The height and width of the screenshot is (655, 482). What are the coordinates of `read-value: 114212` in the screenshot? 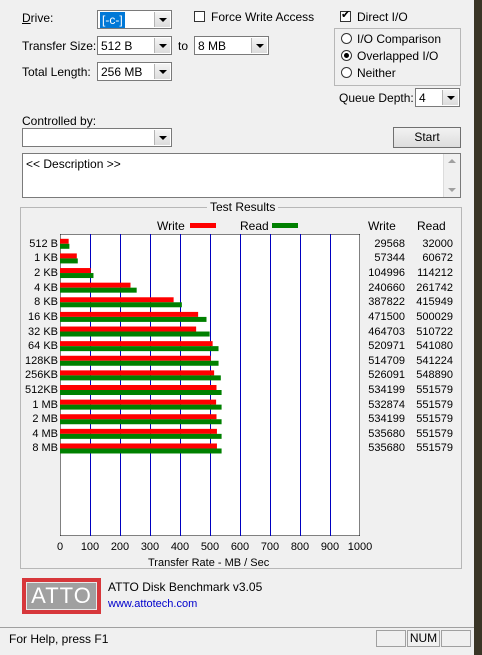 It's located at (435, 273).